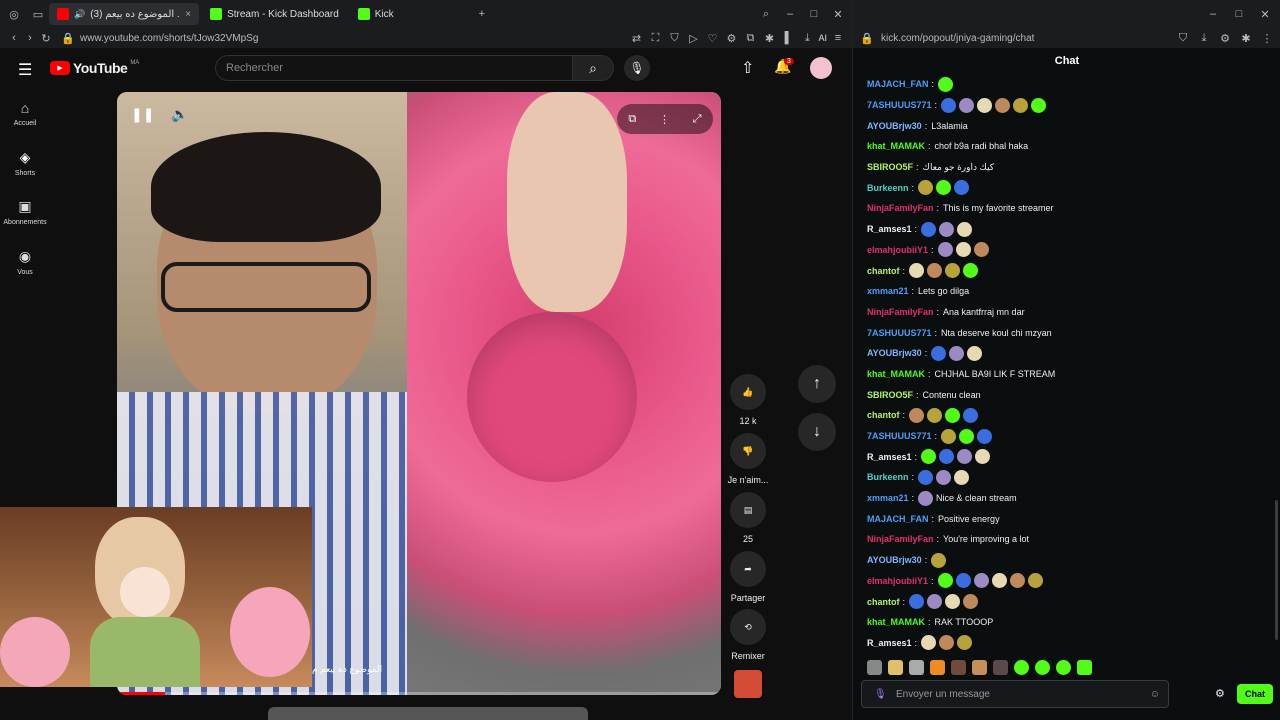 The image size is (1280, 720). What do you see at coordinates (143, 118) in the screenshot?
I see `pause-button: ❚❚` at bounding box center [143, 118].